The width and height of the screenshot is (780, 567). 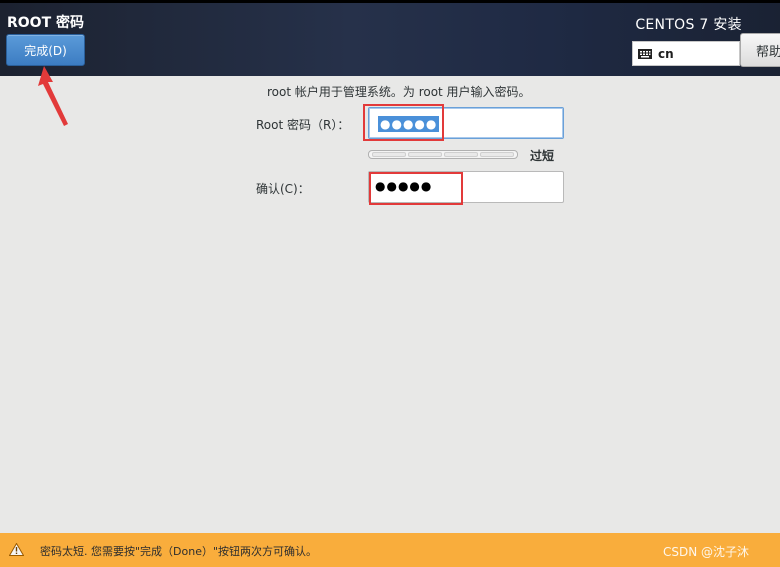 What do you see at coordinates (53, 96) in the screenshot?
I see `arrow-annotation-icon` at bounding box center [53, 96].